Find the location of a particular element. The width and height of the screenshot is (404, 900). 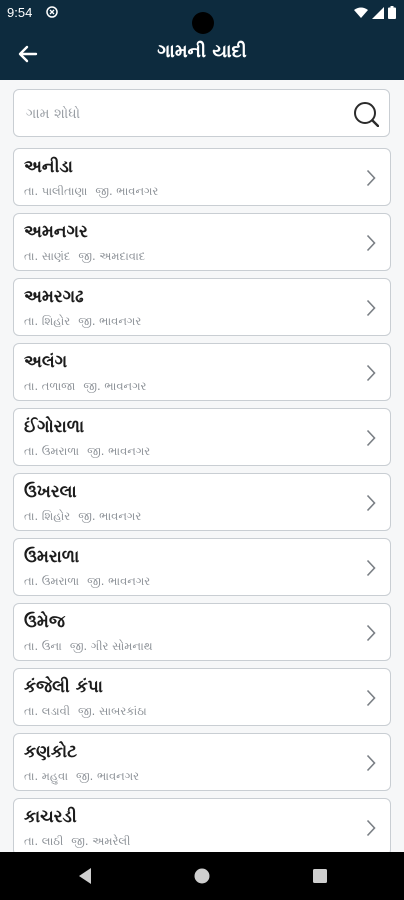

village-name: કાચરડી is located at coordinates (50, 817).